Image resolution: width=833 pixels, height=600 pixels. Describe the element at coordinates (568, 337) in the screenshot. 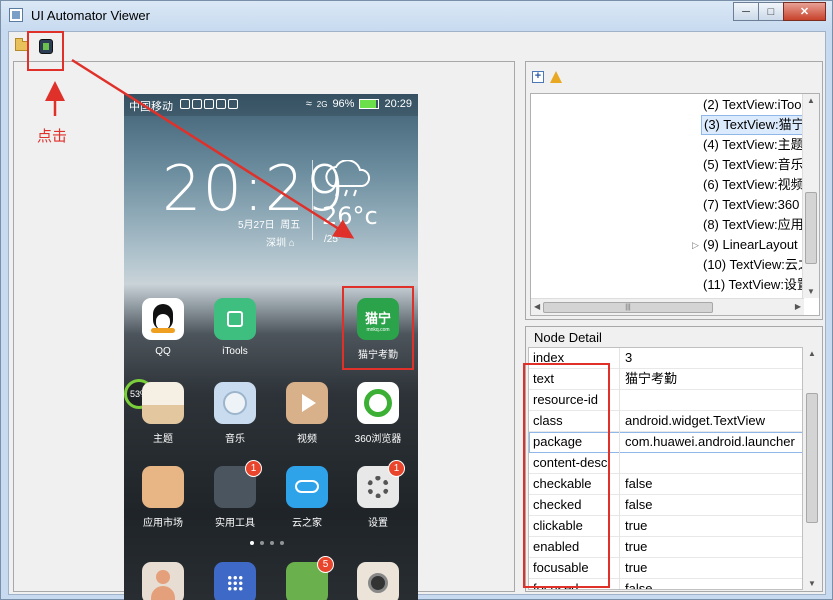

I see `node-detail-title: Node Detail` at that location.